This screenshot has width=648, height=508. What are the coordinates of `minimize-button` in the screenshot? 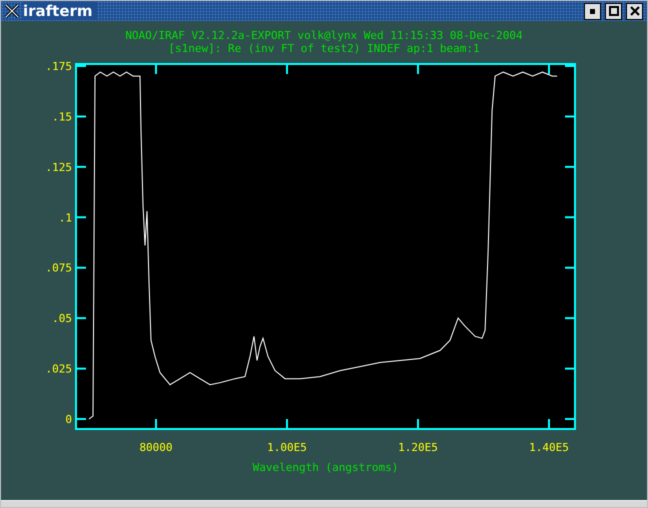 It's located at (592, 11).